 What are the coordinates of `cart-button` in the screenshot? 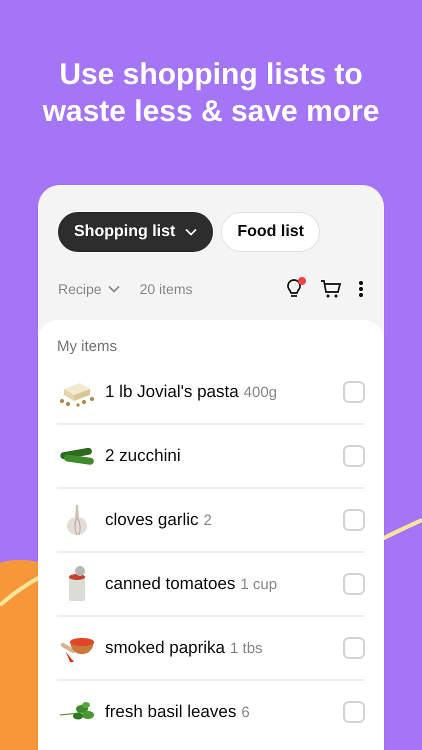 It's located at (331, 289).